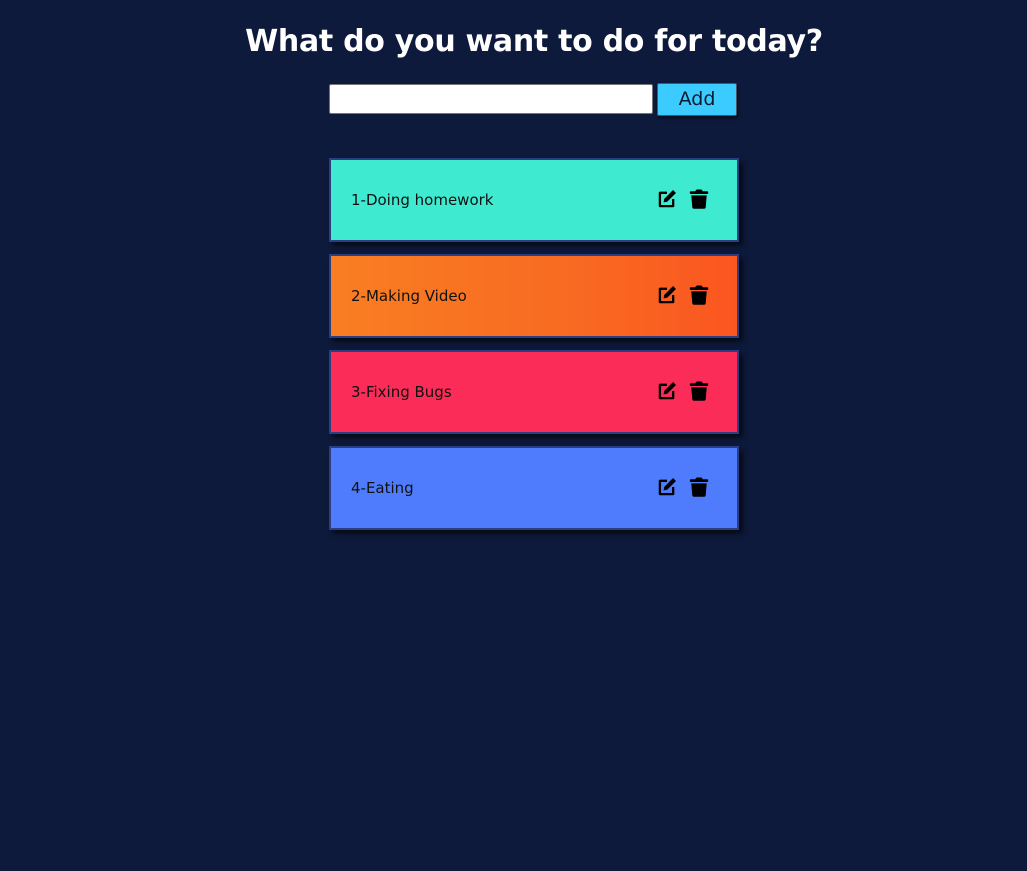 This screenshot has height=871, width=1027. What do you see at coordinates (534, 392) in the screenshot?
I see `todo-item: 3-Fixing Bugs` at bounding box center [534, 392].